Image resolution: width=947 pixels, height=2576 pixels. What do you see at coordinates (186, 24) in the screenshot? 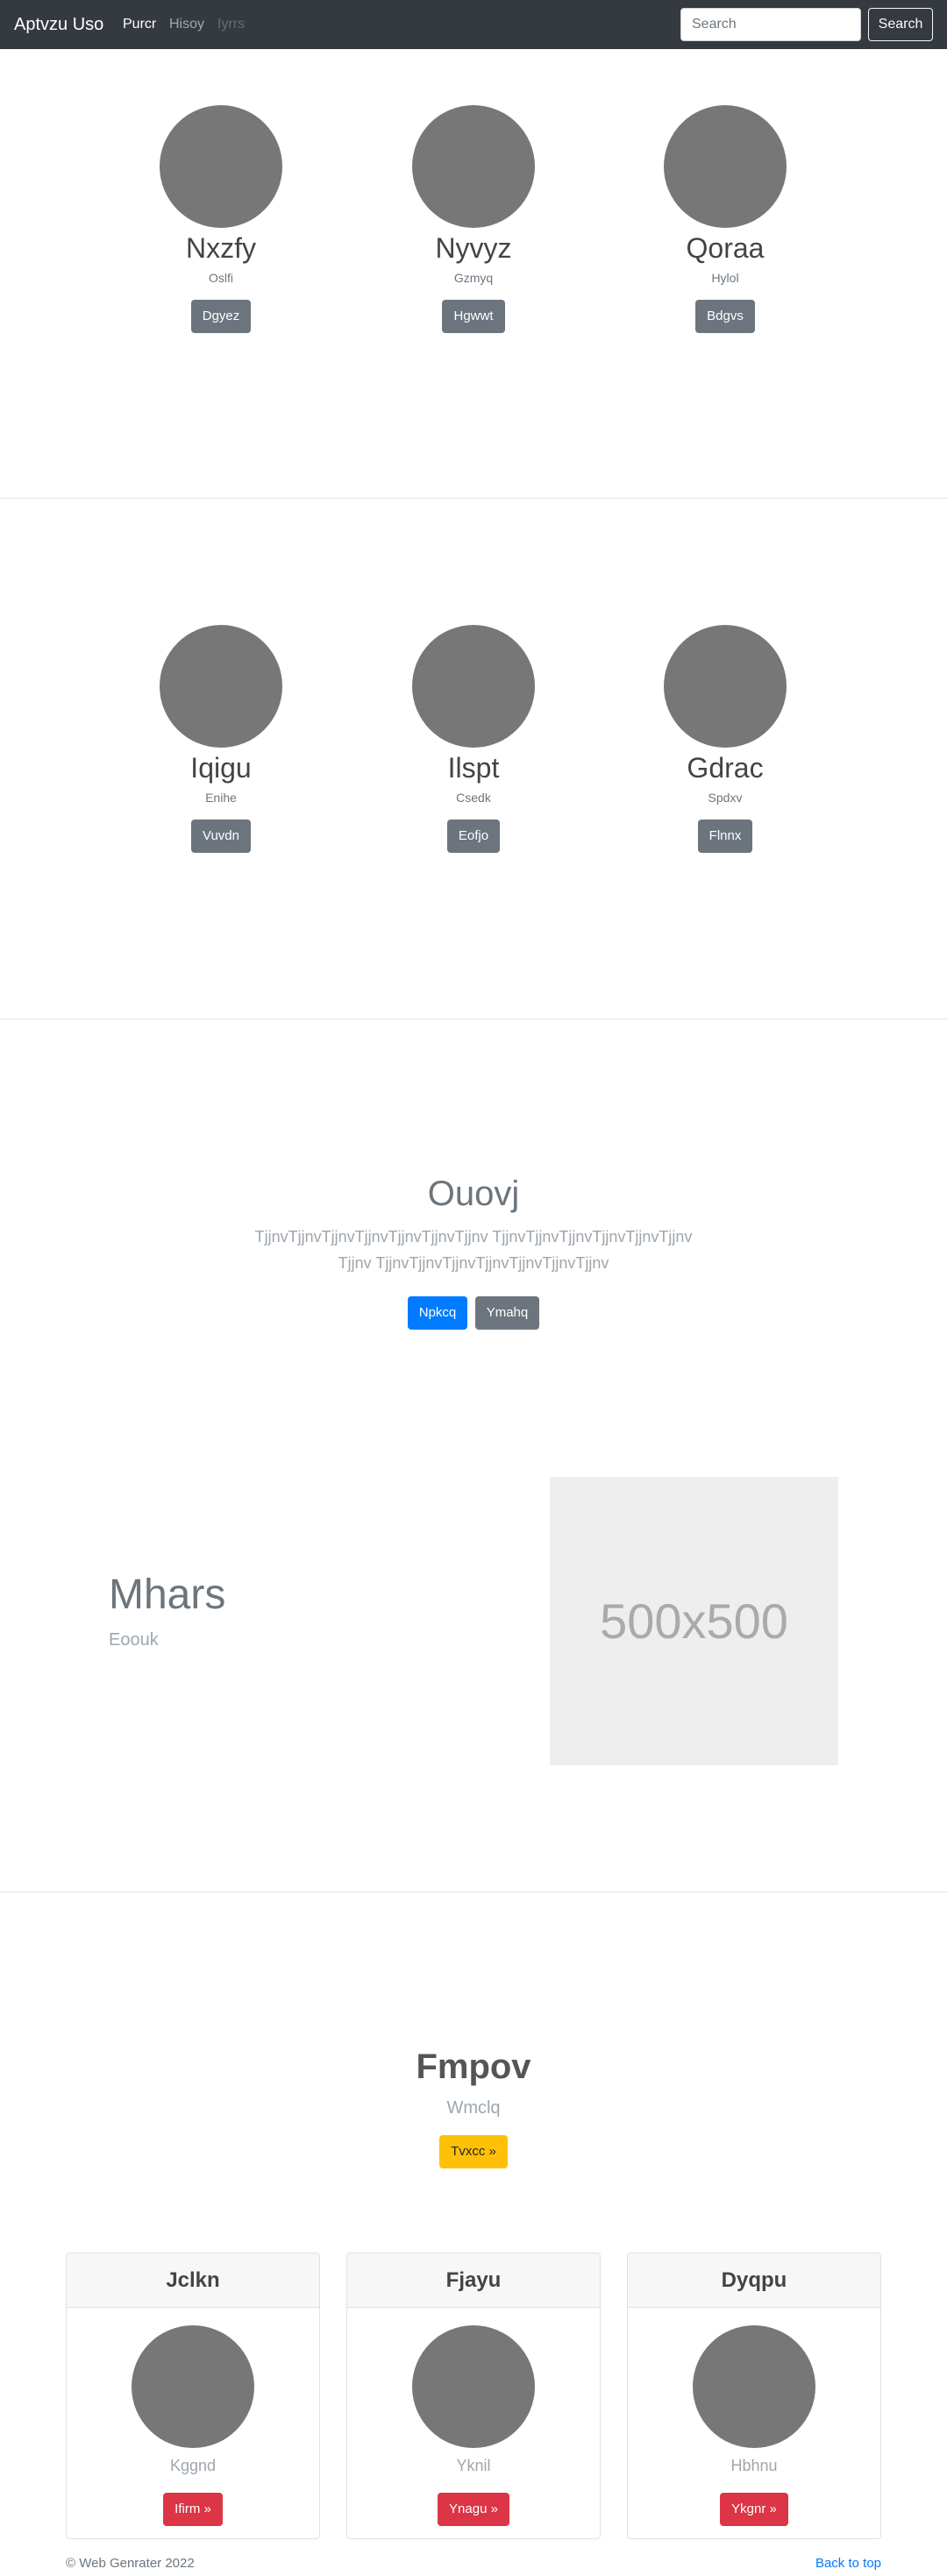
I see `nav-link-hisoy: Hisoy` at bounding box center [186, 24].